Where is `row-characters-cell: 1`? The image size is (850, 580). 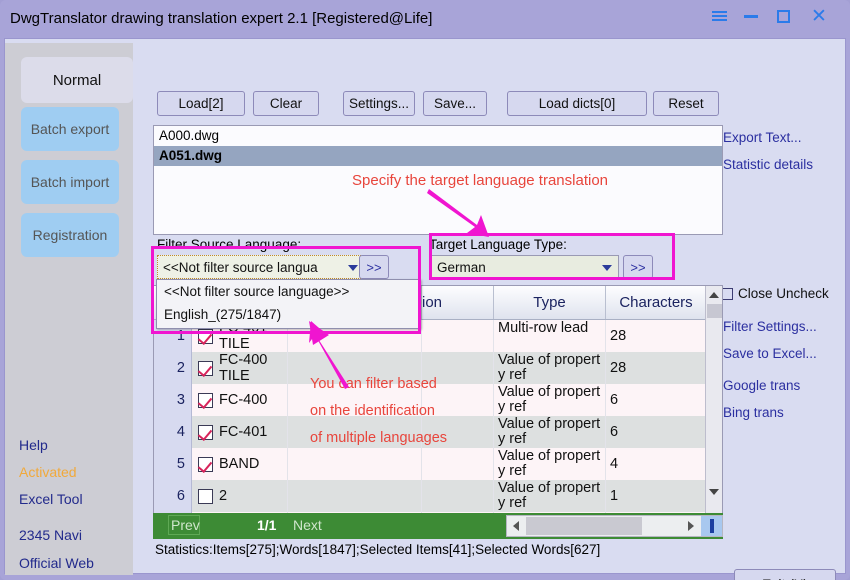 row-characters-cell: 1 is located at coordinates (614, 496).